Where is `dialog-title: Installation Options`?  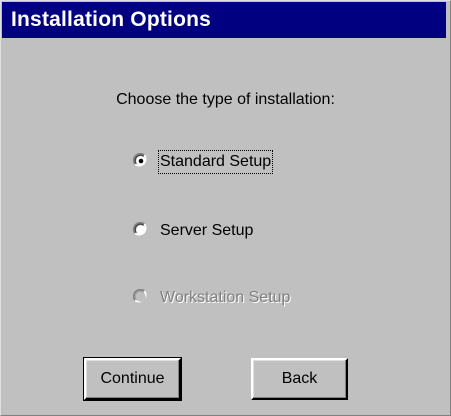
dialog-title: Installation Options is located at coordinates (111, 19).